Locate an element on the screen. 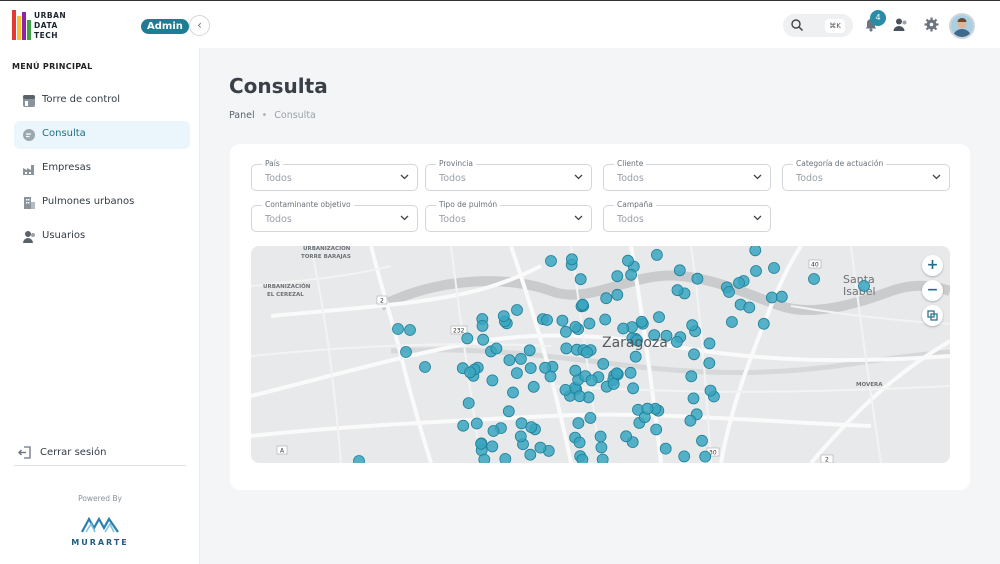 The width and height of the screenshot is (1000, 564). sidebar-item-consulta: Consulta is located at coordinates (102, 135).